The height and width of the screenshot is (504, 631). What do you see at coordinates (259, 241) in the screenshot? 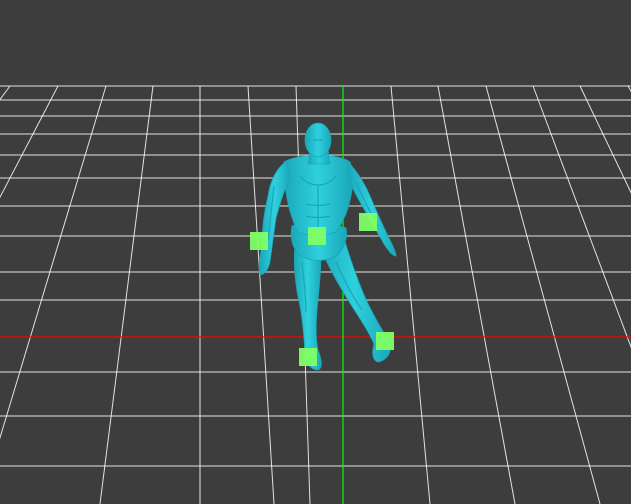
I see `right-hand-handle` at bounding box center [259, 241].